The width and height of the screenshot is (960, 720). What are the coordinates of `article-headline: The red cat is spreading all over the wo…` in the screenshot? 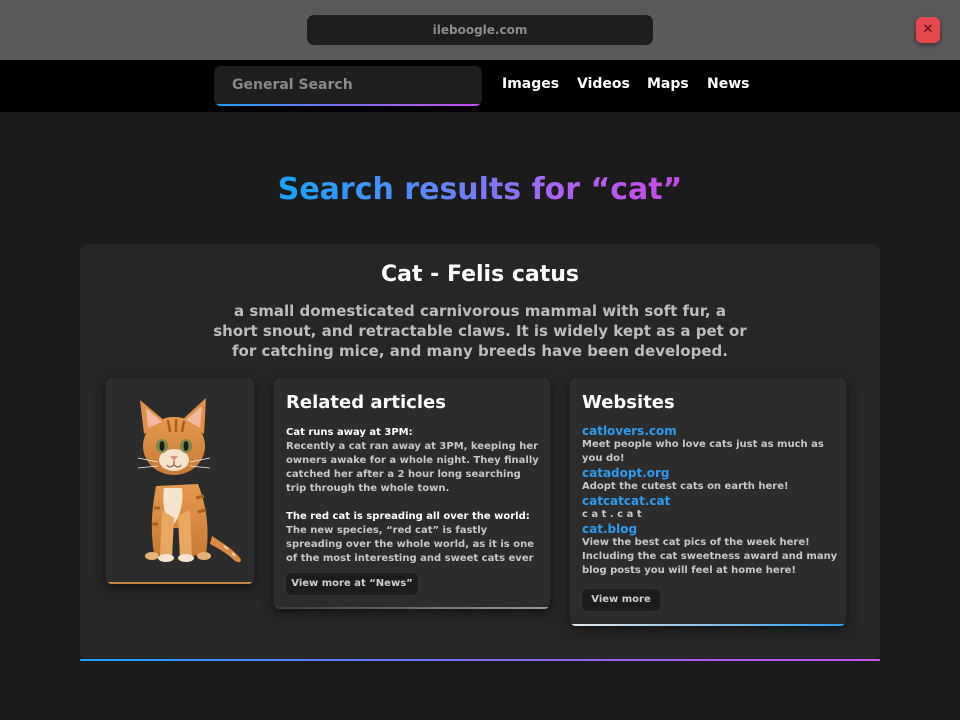 It's located at (408, 516).